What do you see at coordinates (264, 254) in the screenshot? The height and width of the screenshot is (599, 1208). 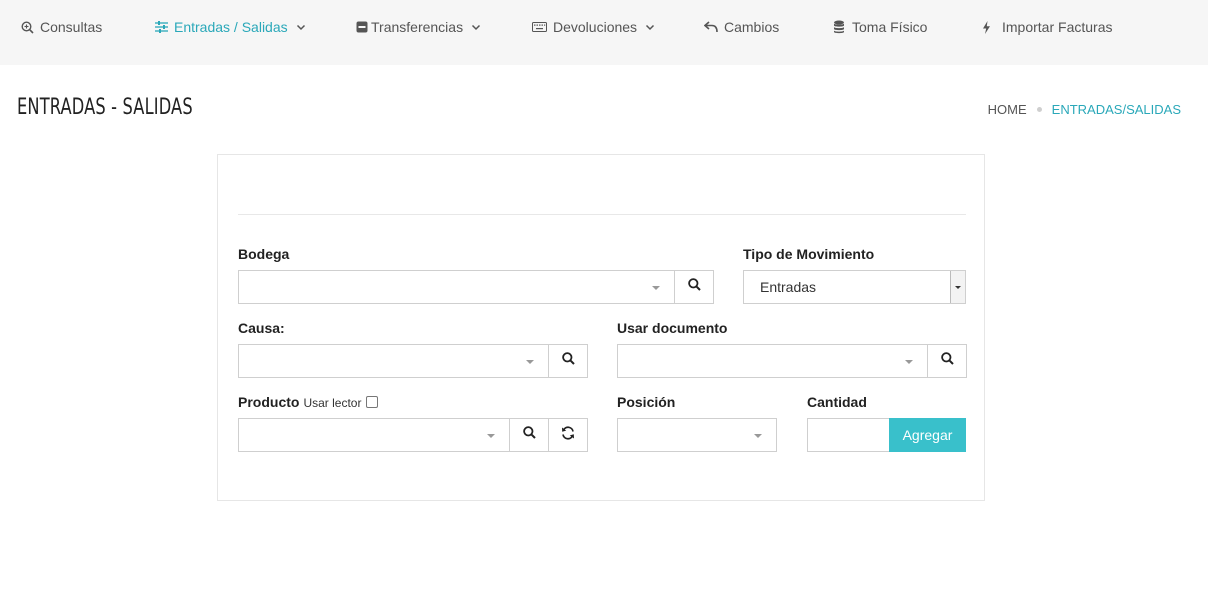 I see `bodega-label: Bodega` at bounding box center [264, 254].